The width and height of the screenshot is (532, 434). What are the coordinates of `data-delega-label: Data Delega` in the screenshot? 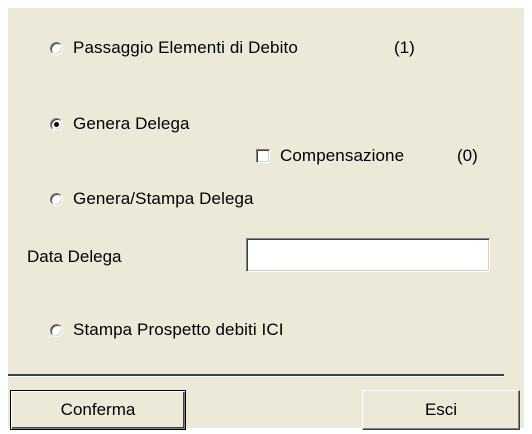 It's located at (74, 256).